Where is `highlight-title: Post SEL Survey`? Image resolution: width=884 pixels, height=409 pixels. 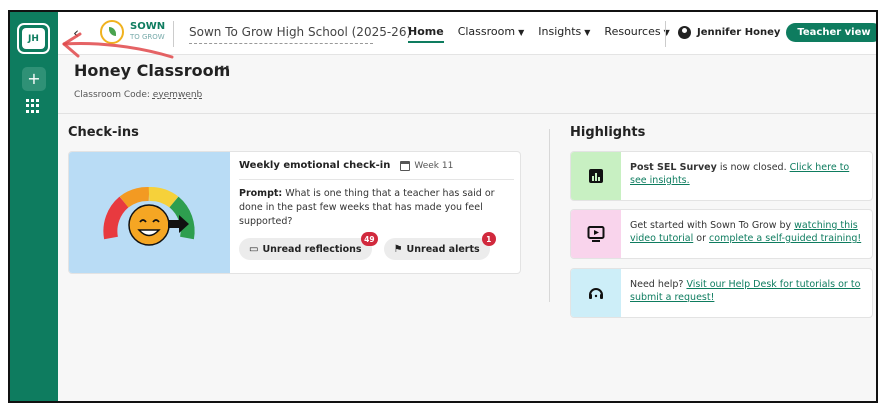 highlight-title: Post SEL Survey is located at coordinates (673, 167).